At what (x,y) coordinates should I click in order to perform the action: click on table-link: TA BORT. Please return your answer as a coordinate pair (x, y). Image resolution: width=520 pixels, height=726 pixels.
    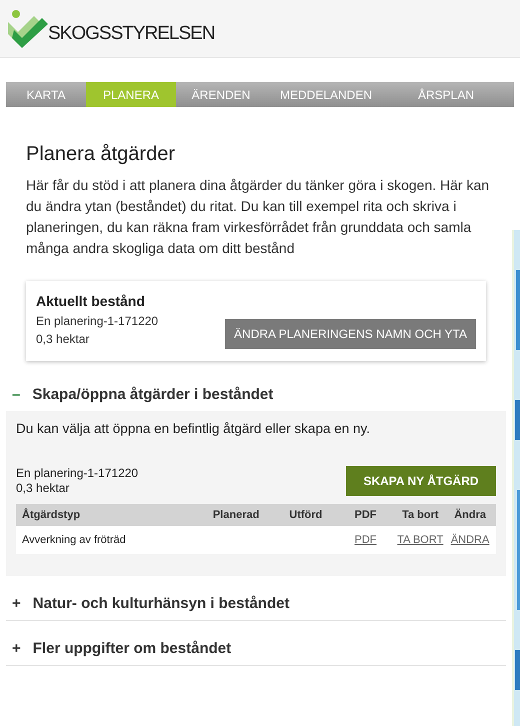
    Looking at the image, I should click on (420, 540).